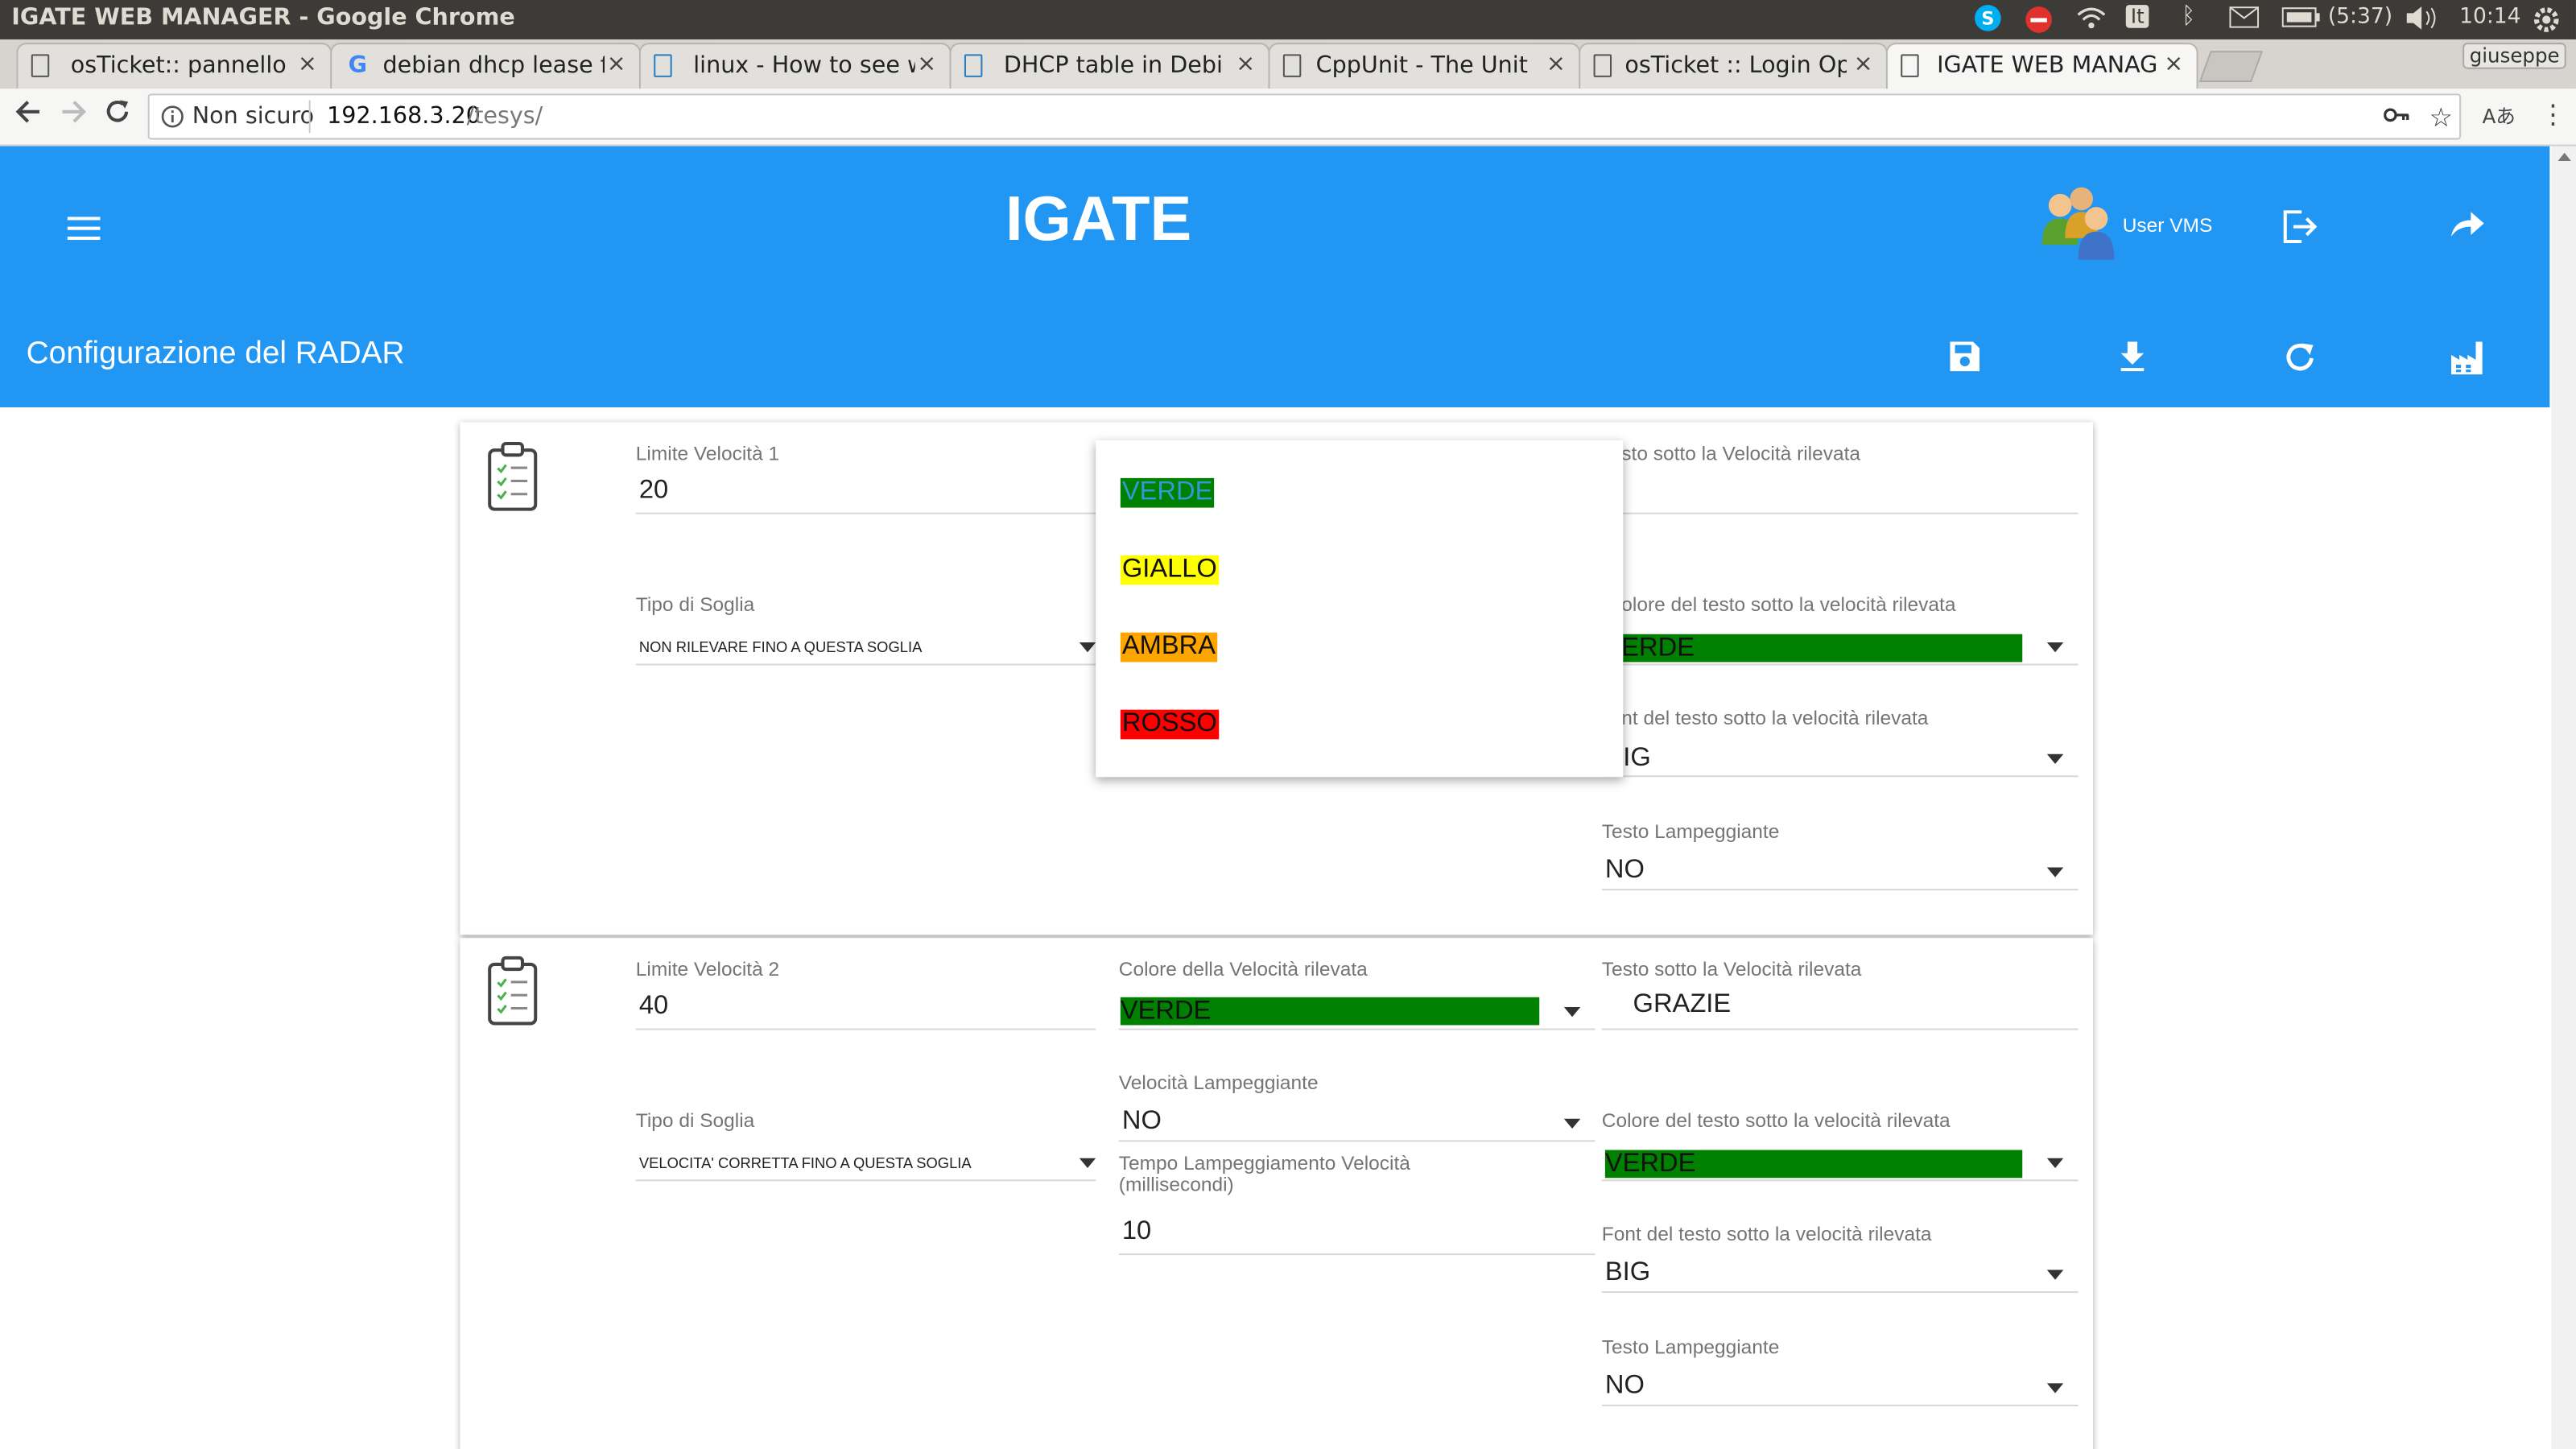  What do you see at coordinates (1424, 66) in the screenshot?
I see `tab-cppunit: CppUnit - The Unit ×` at bounding box center [1424, 66].